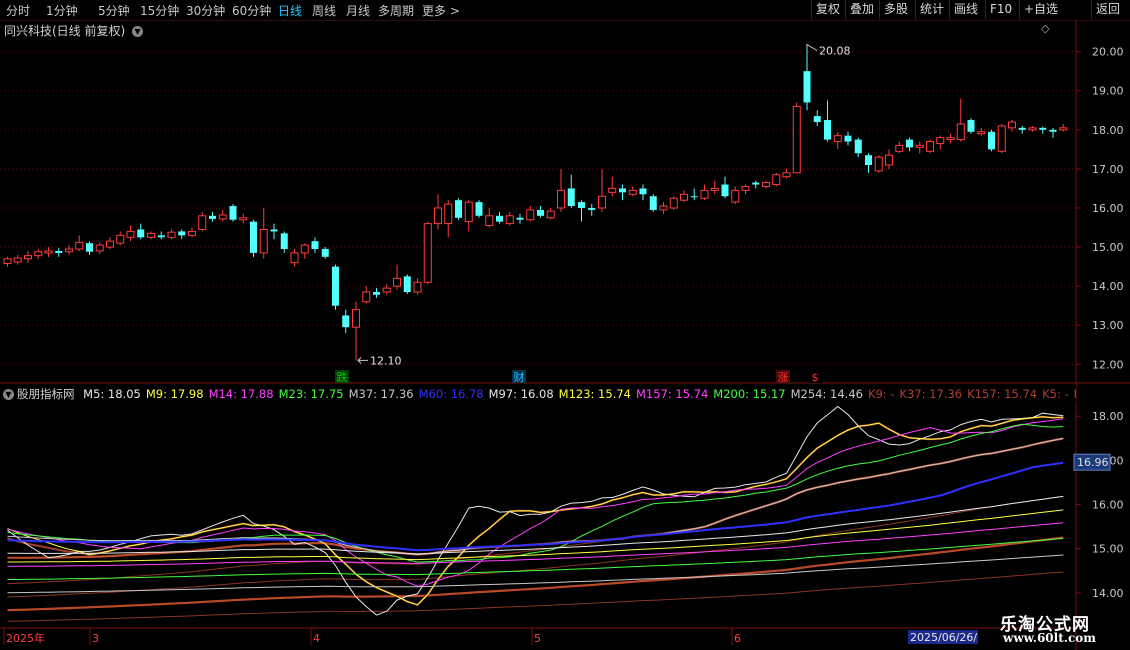  What do you see at coordinates (241, 394) in the screenshot?
I see `legend-item: M14: 17.88` at bounding box center [241, 394].